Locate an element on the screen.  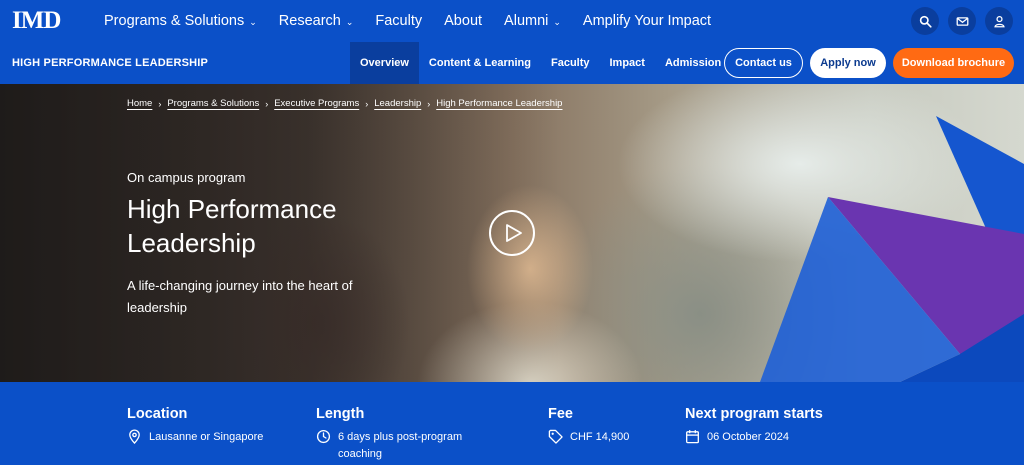
breadcrumb-current: High Performance Leadership is located at coordinates (499, 103).